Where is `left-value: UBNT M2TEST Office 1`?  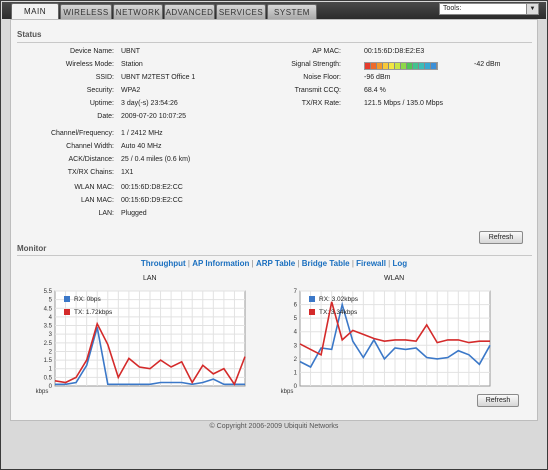
left-value: UBNT M2TEST Office 1 is located at coordinates (158, 77).